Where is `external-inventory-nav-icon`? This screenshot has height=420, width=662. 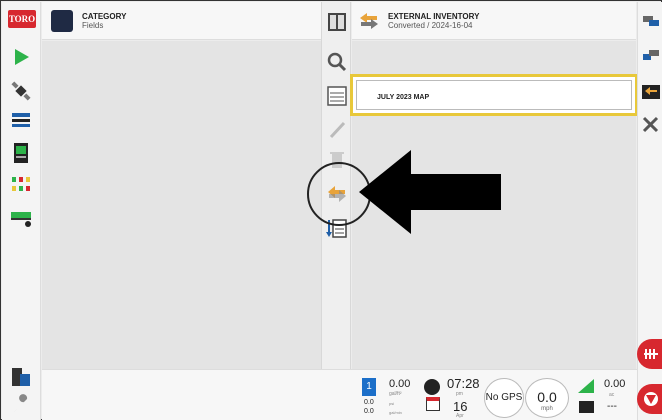
external-inventory-nav-icon is located at coordinates (651, 92).